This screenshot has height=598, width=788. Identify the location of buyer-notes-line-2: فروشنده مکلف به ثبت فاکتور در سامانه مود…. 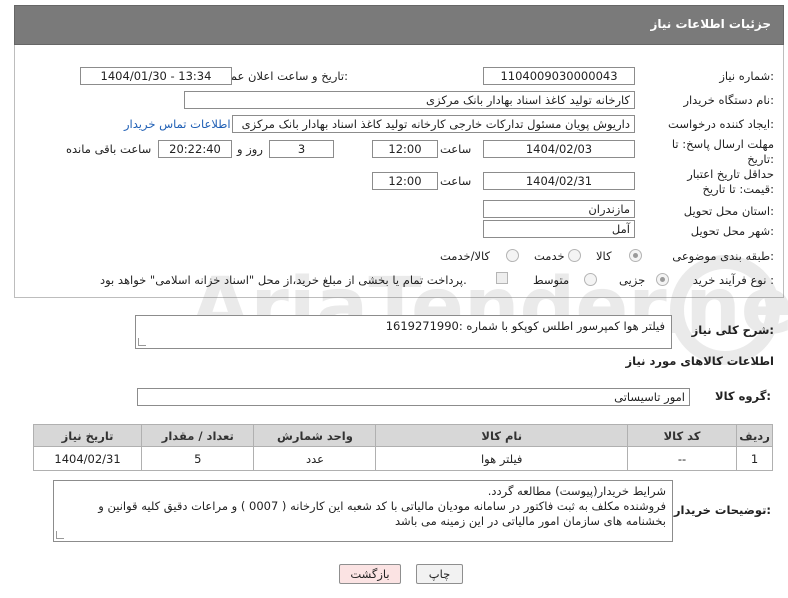
(382, 506).